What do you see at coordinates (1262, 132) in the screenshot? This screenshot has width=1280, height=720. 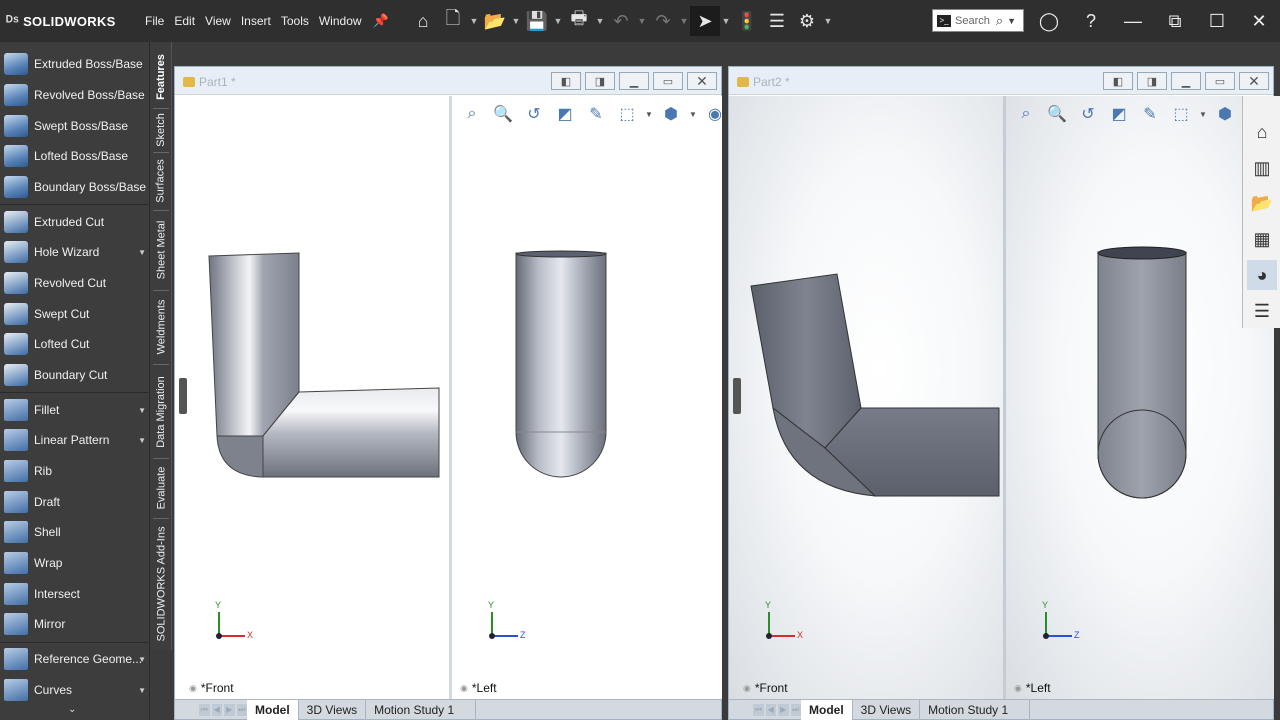 I see `solidworks-resources-icon: ⌂` at bounding box center [1262, 132].